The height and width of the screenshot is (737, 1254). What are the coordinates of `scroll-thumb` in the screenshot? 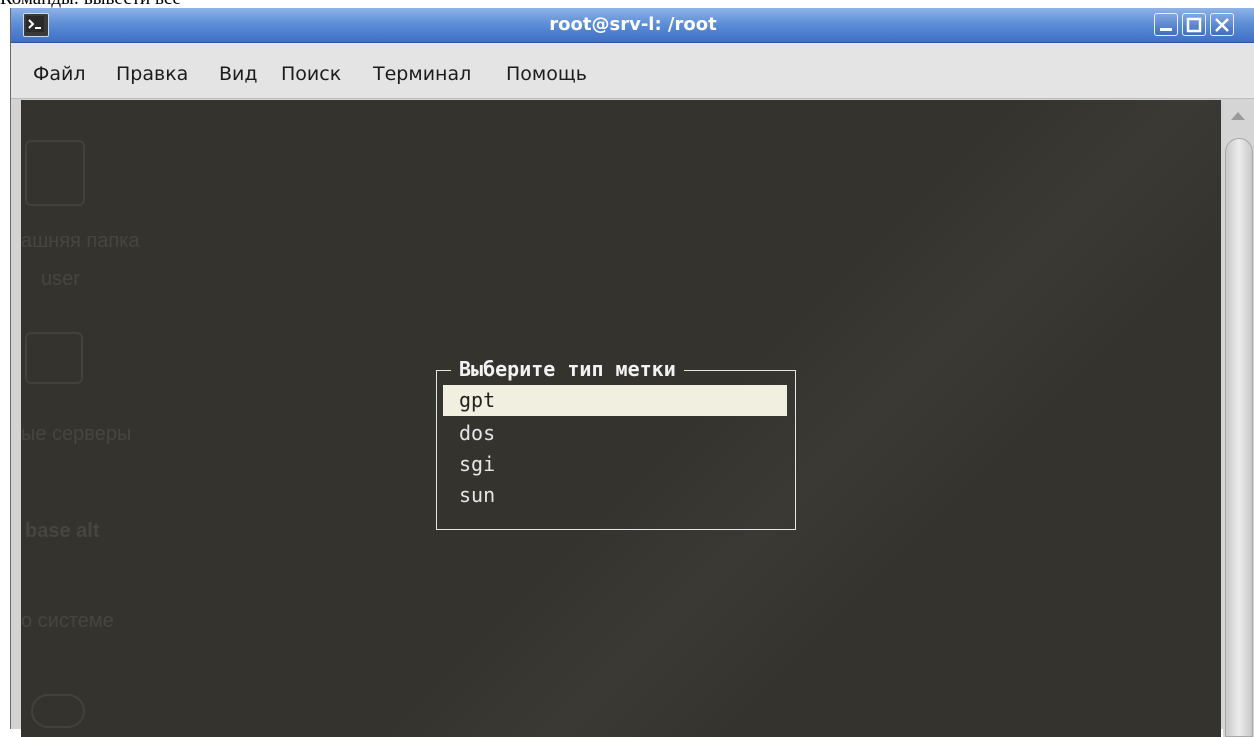 It's located at (1239, 437).